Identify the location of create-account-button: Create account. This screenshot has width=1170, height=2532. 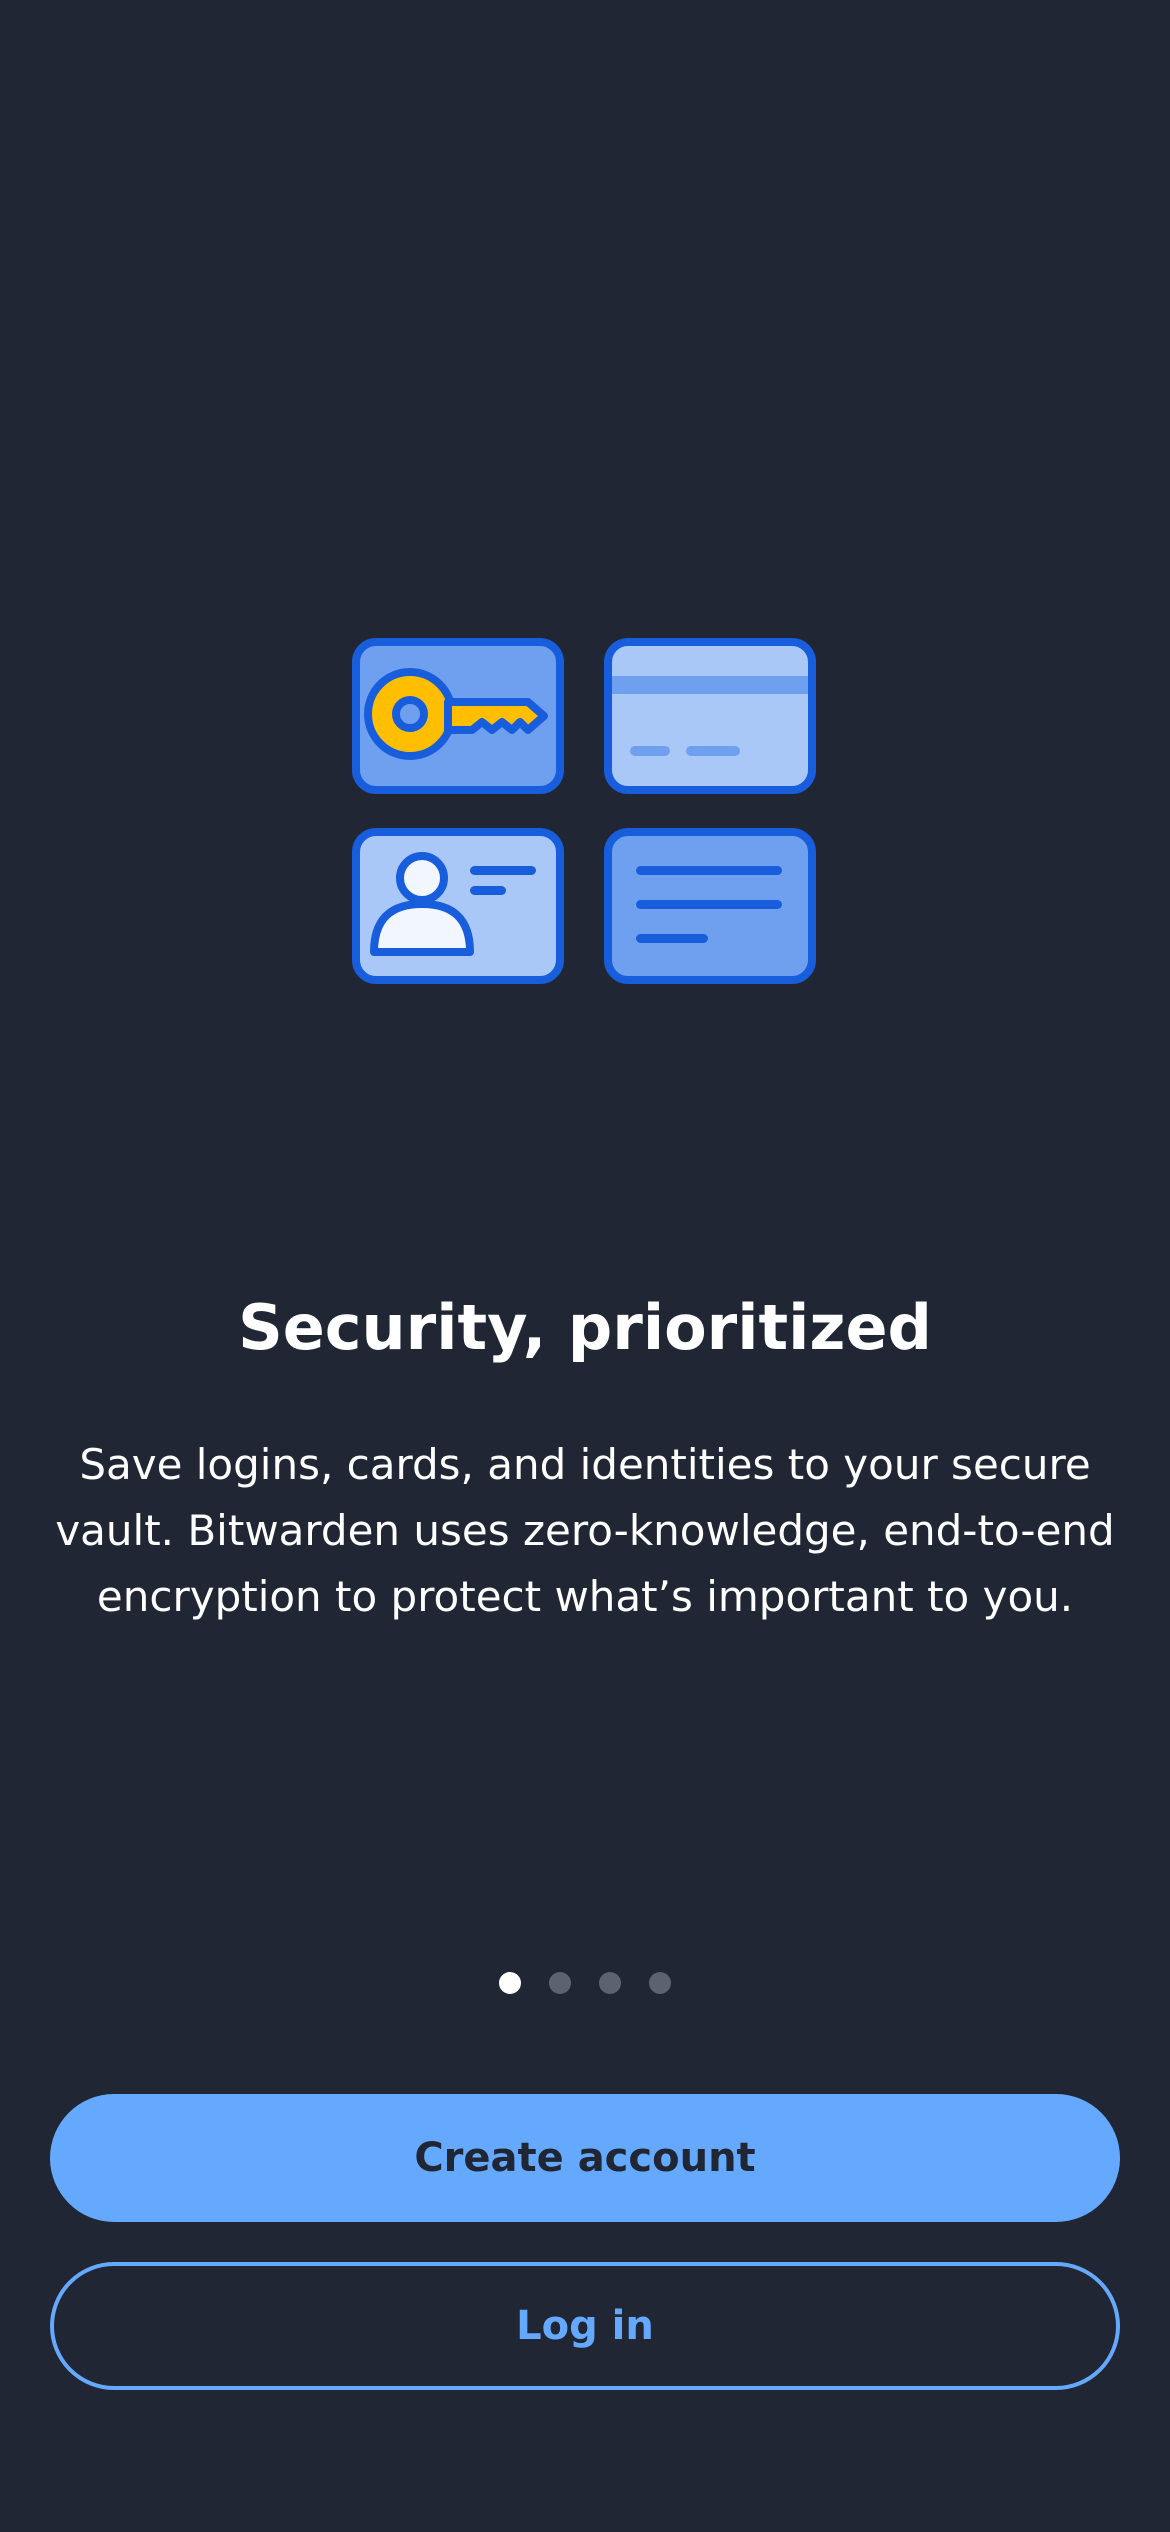
(585, 2158).